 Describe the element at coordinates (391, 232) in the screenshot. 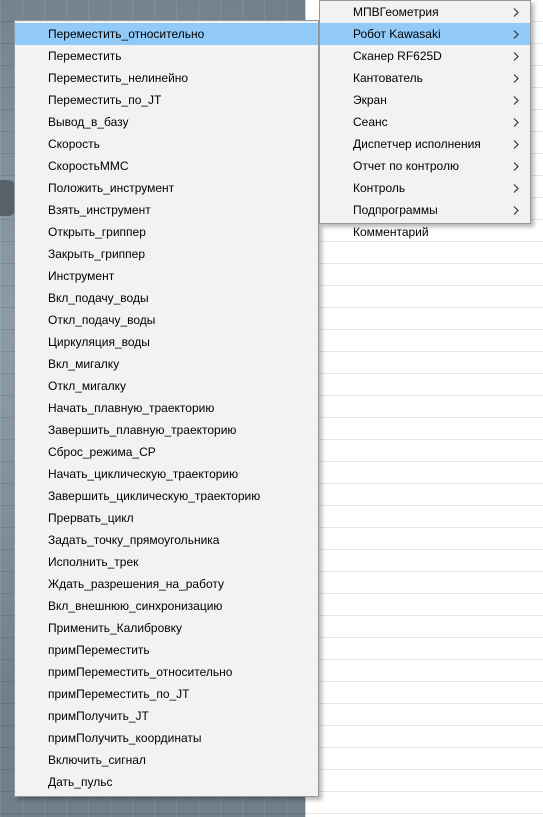

I see `menu-item-label: Комментарий` at that location.